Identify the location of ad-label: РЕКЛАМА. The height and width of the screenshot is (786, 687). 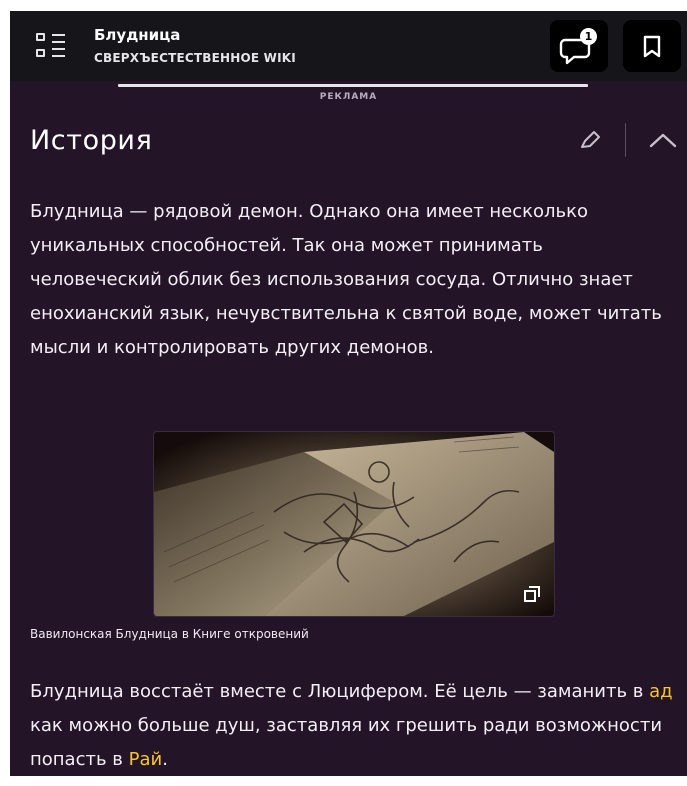
(348, 97).